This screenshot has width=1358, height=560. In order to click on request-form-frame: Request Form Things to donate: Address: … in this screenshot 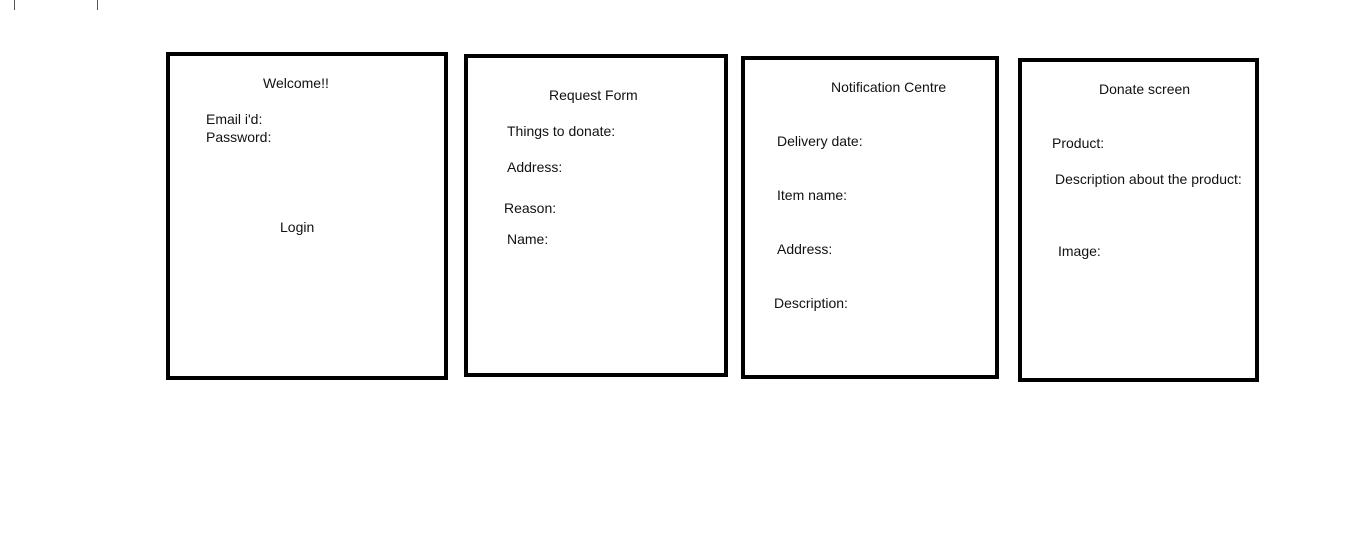, I will do `click(596, 215)`.